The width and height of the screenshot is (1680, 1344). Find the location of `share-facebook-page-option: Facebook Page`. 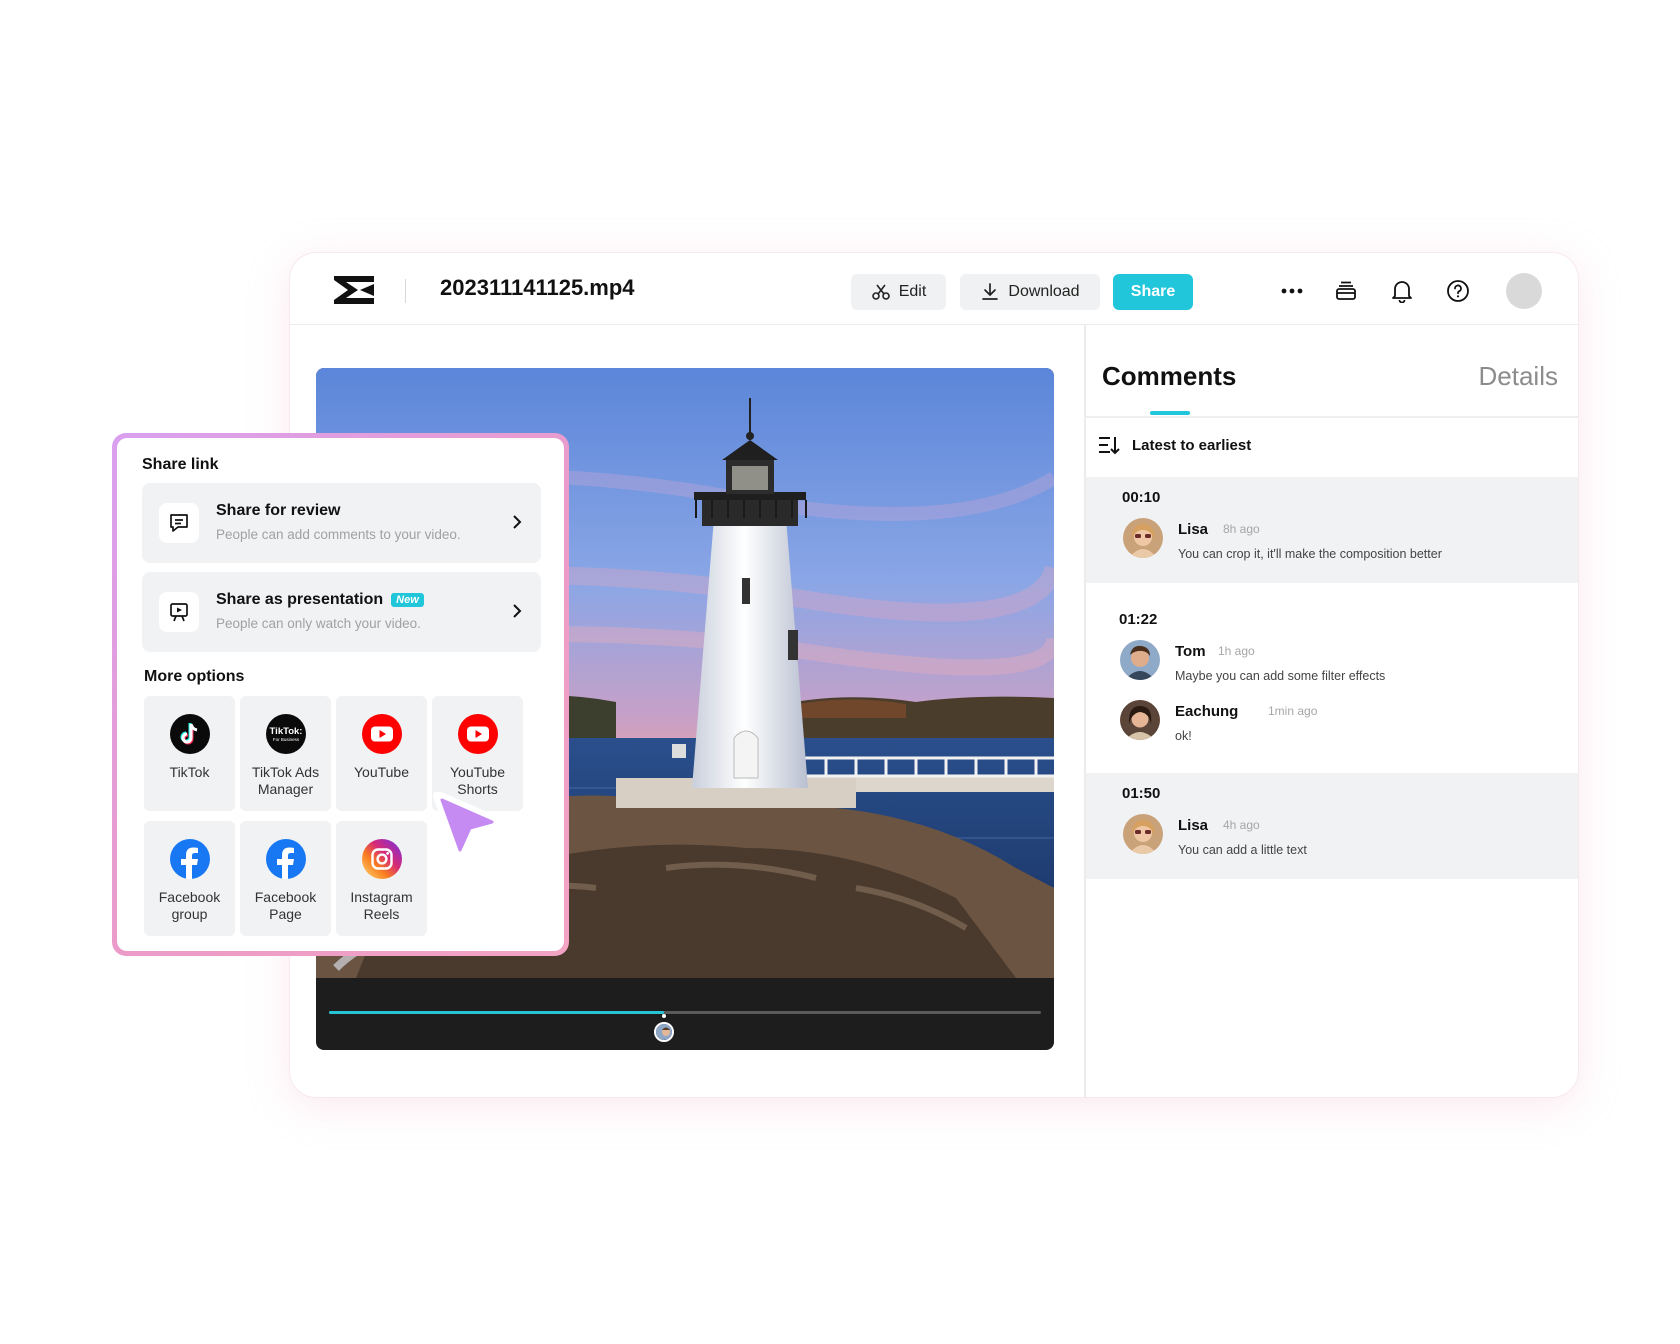

share-facebook-page-option: Facebook Page is located at coordinates (285, 878).